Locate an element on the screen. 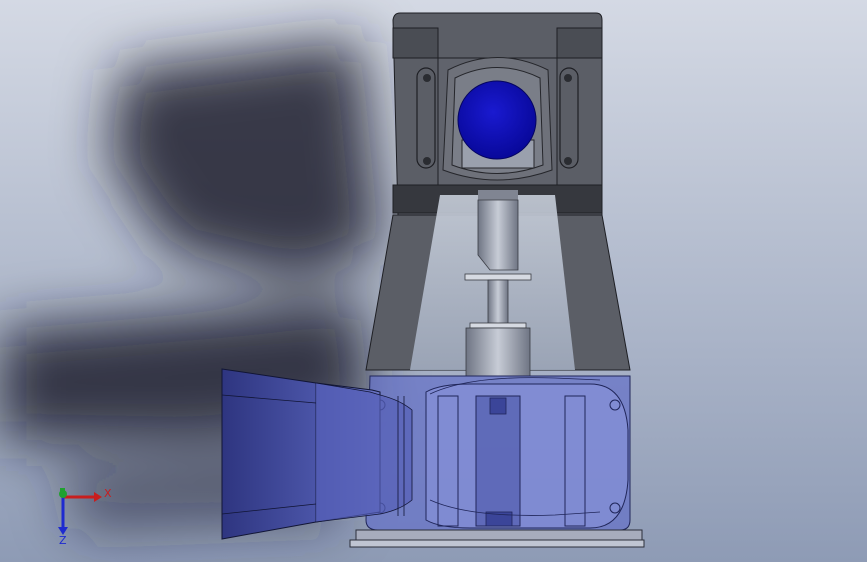 This screenshot has height=562, width=867. housing-cap-right is located at coordinates (579, 43).